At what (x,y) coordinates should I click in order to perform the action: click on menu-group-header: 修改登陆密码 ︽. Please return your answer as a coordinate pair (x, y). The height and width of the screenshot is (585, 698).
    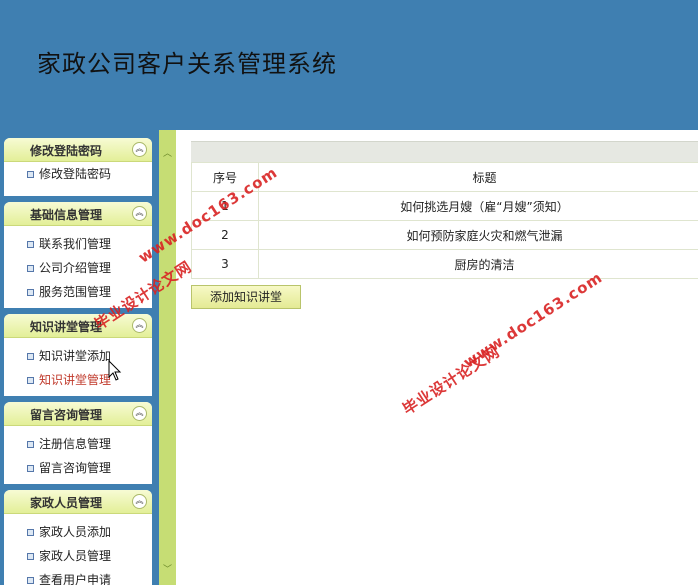
    Looking at the image, I should click on (78, 150).